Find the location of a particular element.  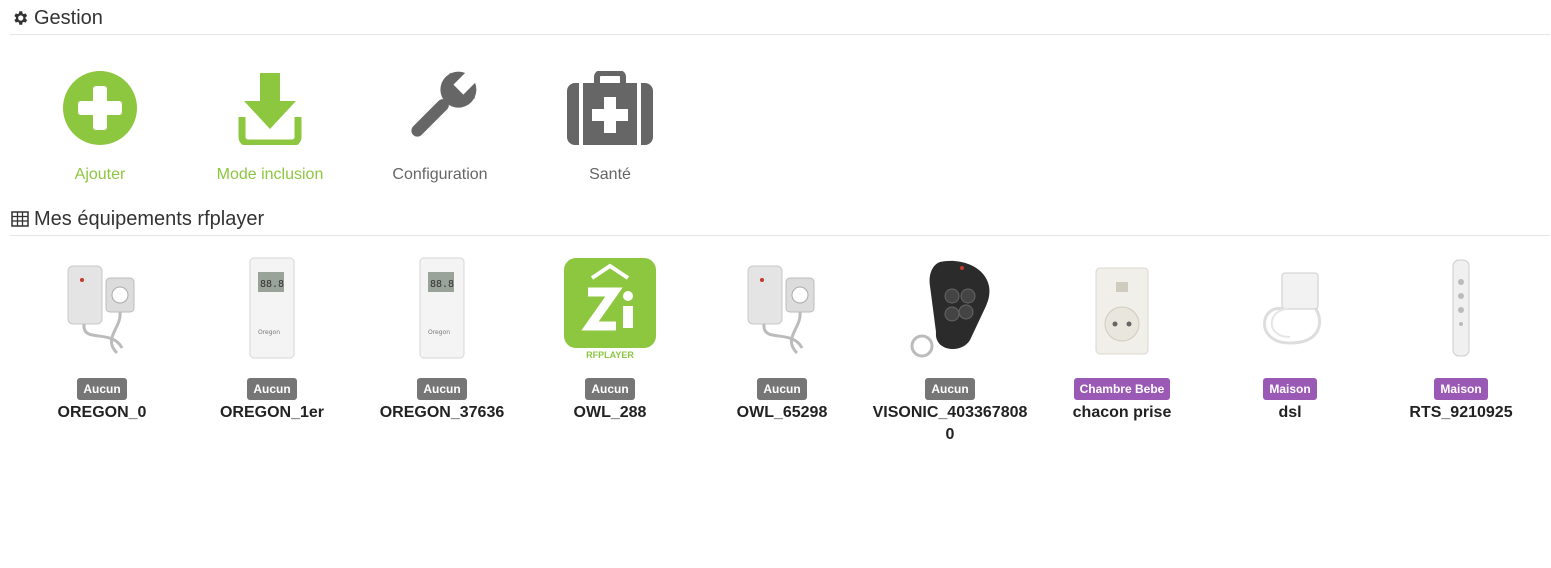

equipment-card: Aucun OREGON_0 is located at coordinates (102, 341).